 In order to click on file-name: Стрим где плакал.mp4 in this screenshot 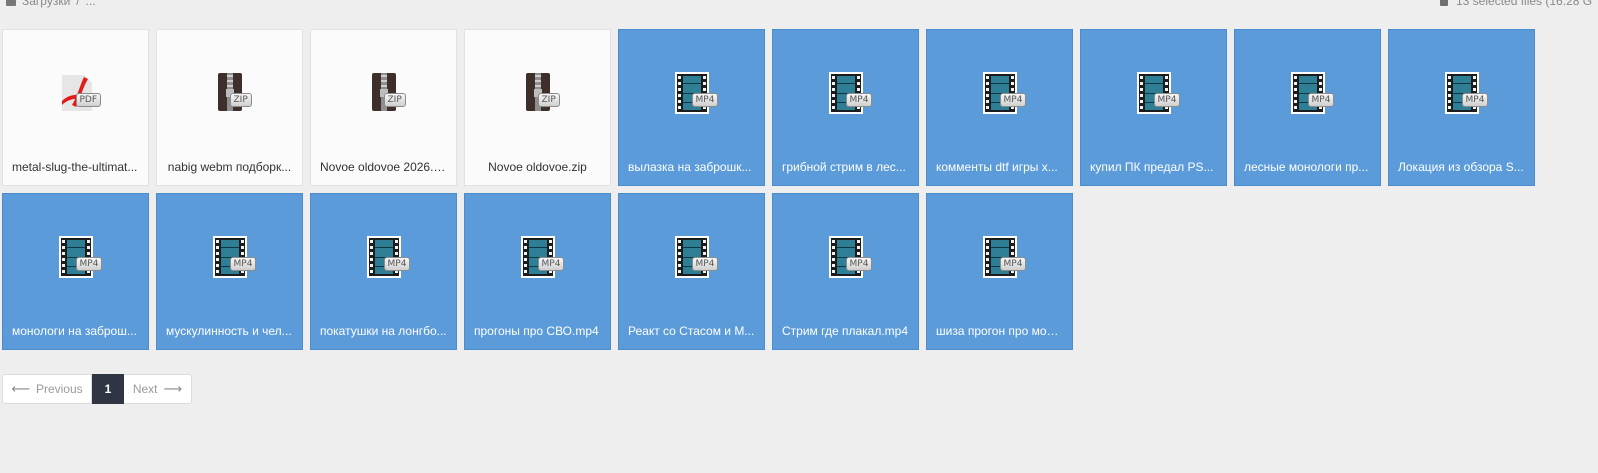, I will do `click(845, 331)`.